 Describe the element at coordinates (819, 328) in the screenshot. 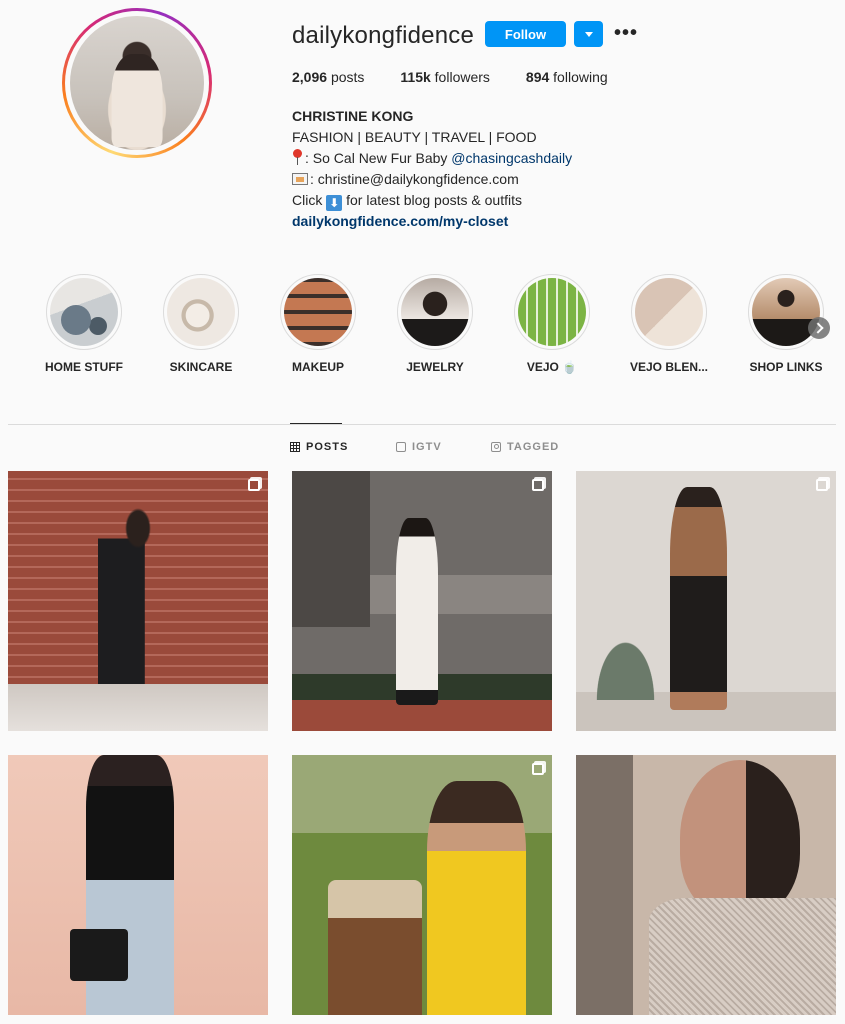

I see `highlights-next-icon` at that location.